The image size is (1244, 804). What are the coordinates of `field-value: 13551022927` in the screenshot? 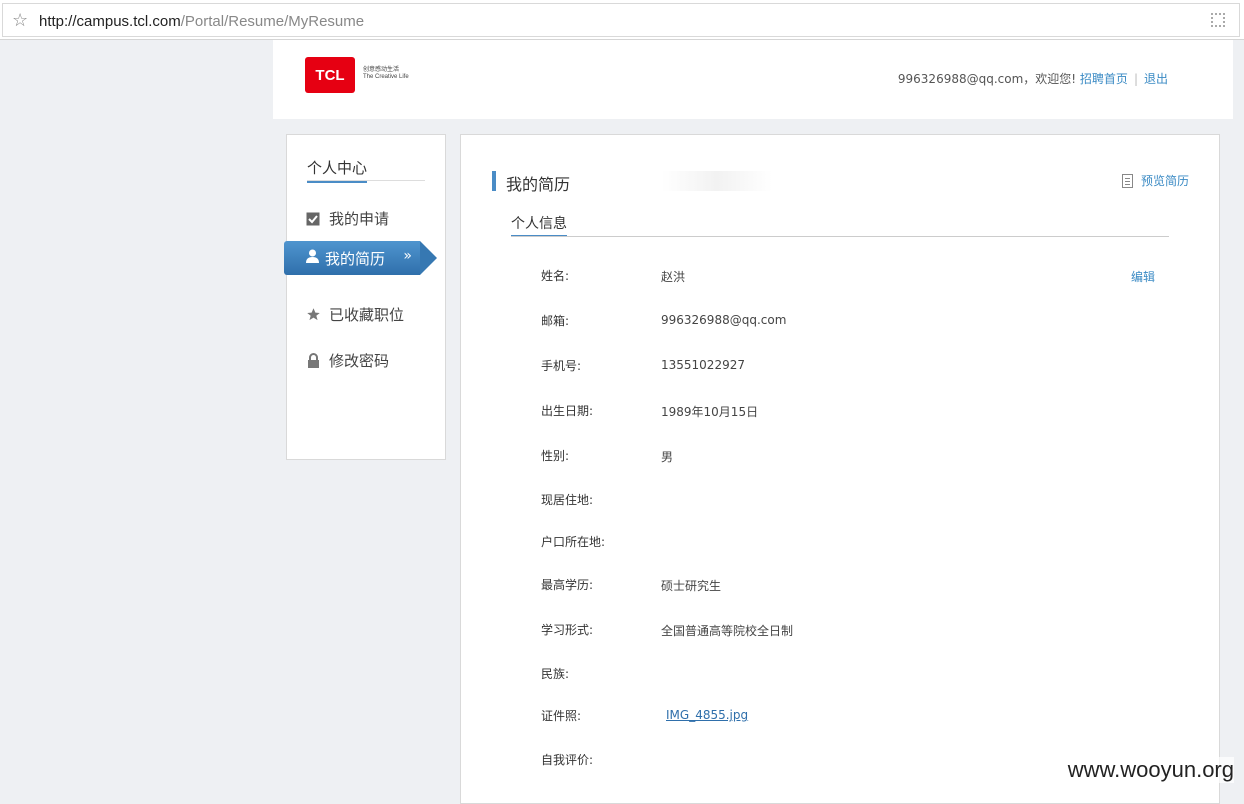 It's located at (703, 365).